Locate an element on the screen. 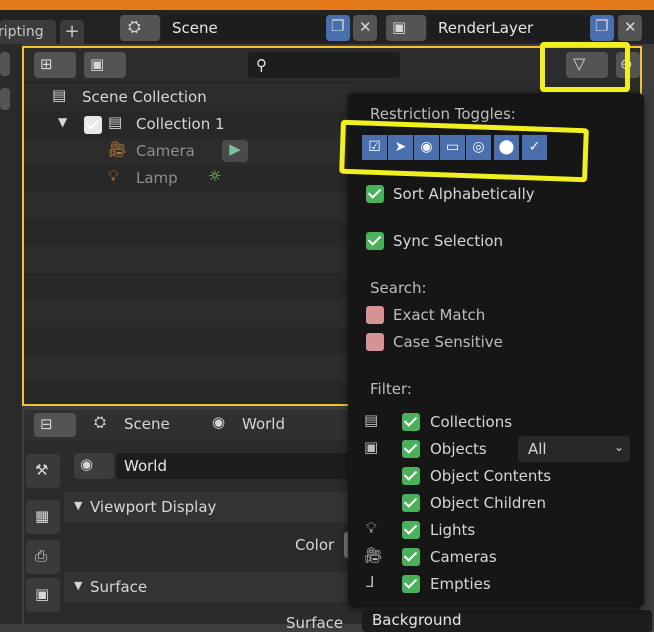 This screenshot has width=654, height=632. light-icon: 💡︎ is located at coordinates (371, 528).